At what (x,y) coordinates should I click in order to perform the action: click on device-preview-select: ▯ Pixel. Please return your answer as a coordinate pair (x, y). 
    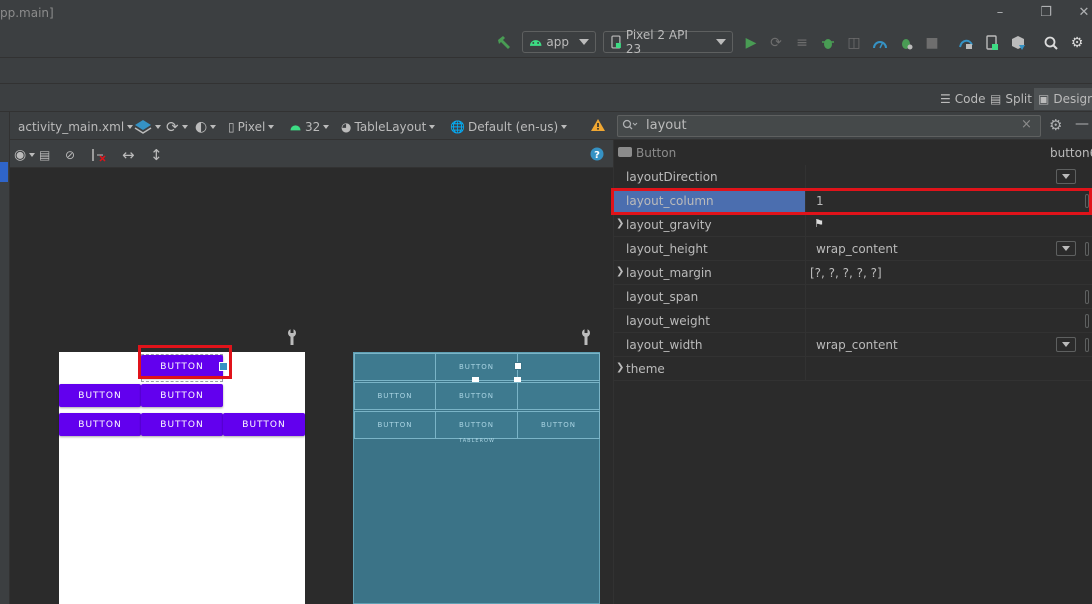
    Looking at the image, I should click on (251, 127).